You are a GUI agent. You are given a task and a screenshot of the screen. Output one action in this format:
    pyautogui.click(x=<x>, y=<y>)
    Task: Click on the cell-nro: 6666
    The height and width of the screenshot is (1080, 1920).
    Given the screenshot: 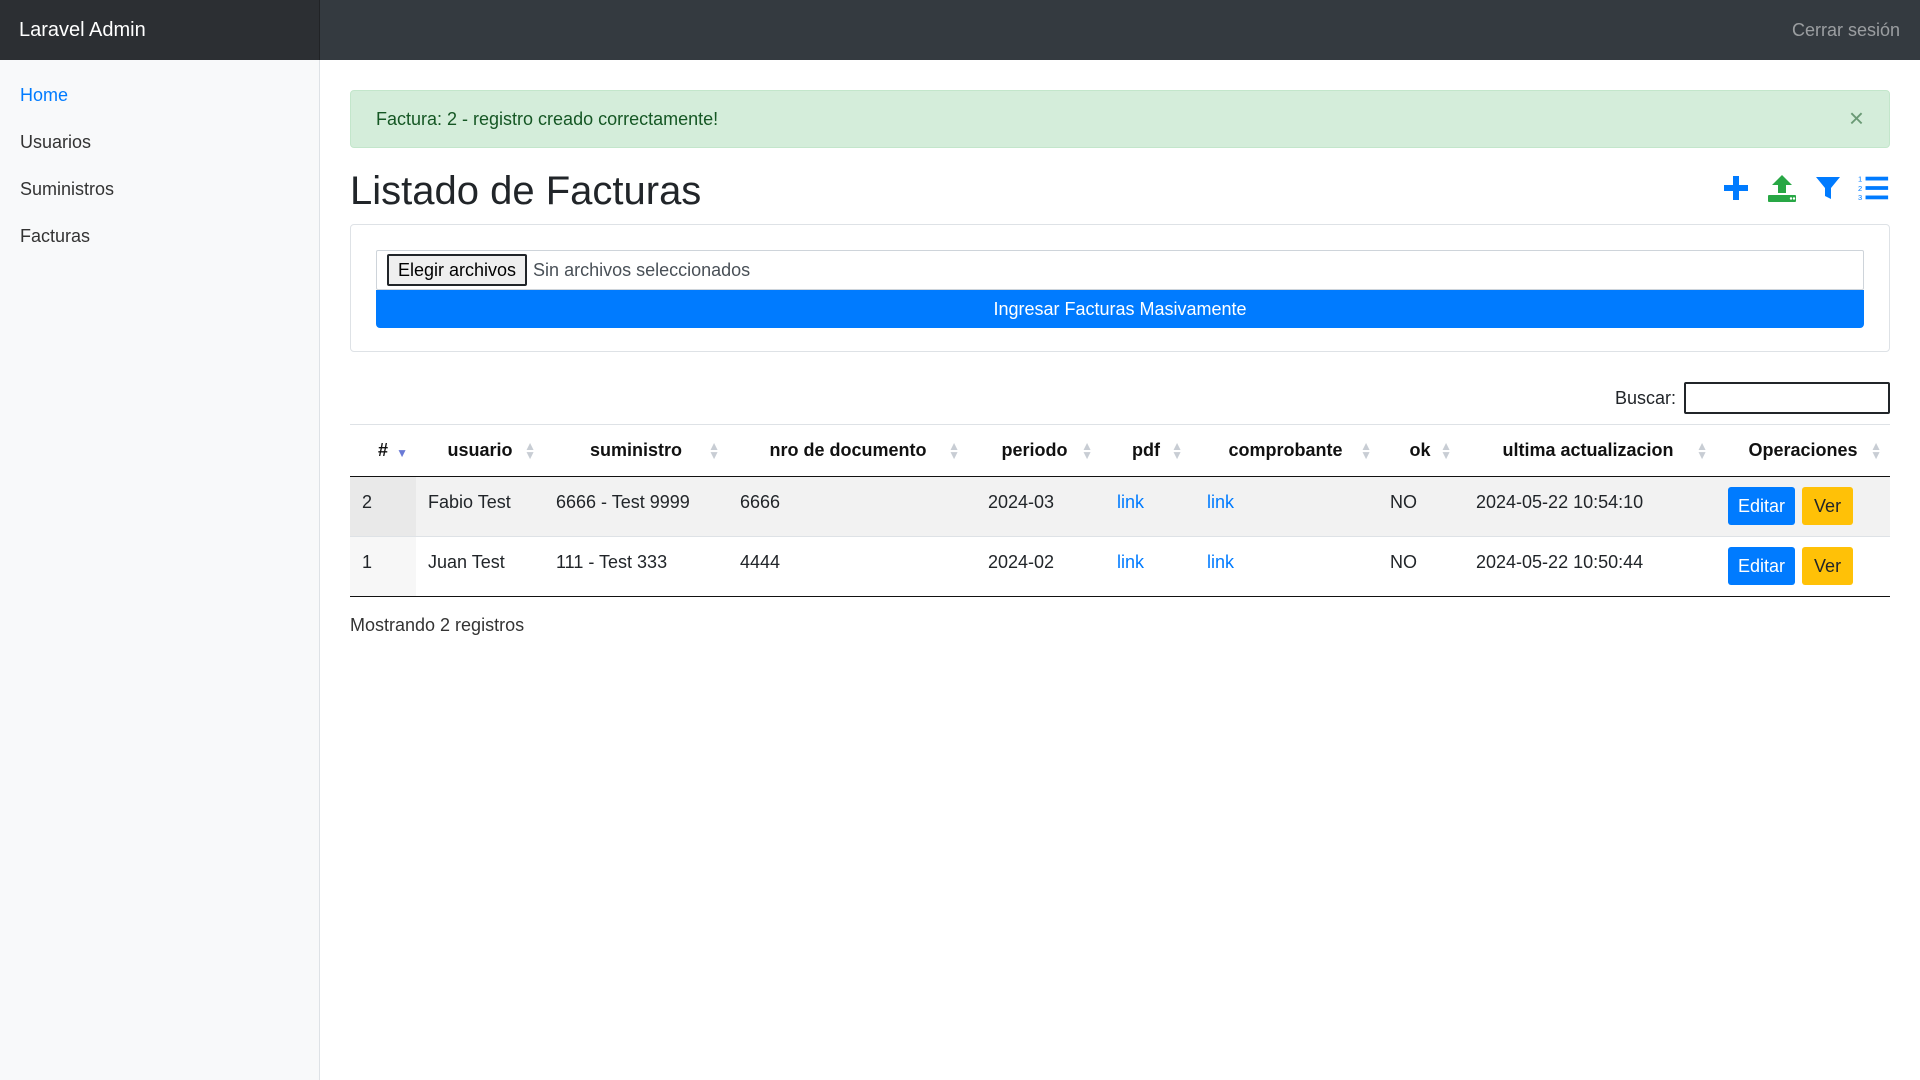 What is the action you would take?
    pyautogui.click(x=848, y=506)
    